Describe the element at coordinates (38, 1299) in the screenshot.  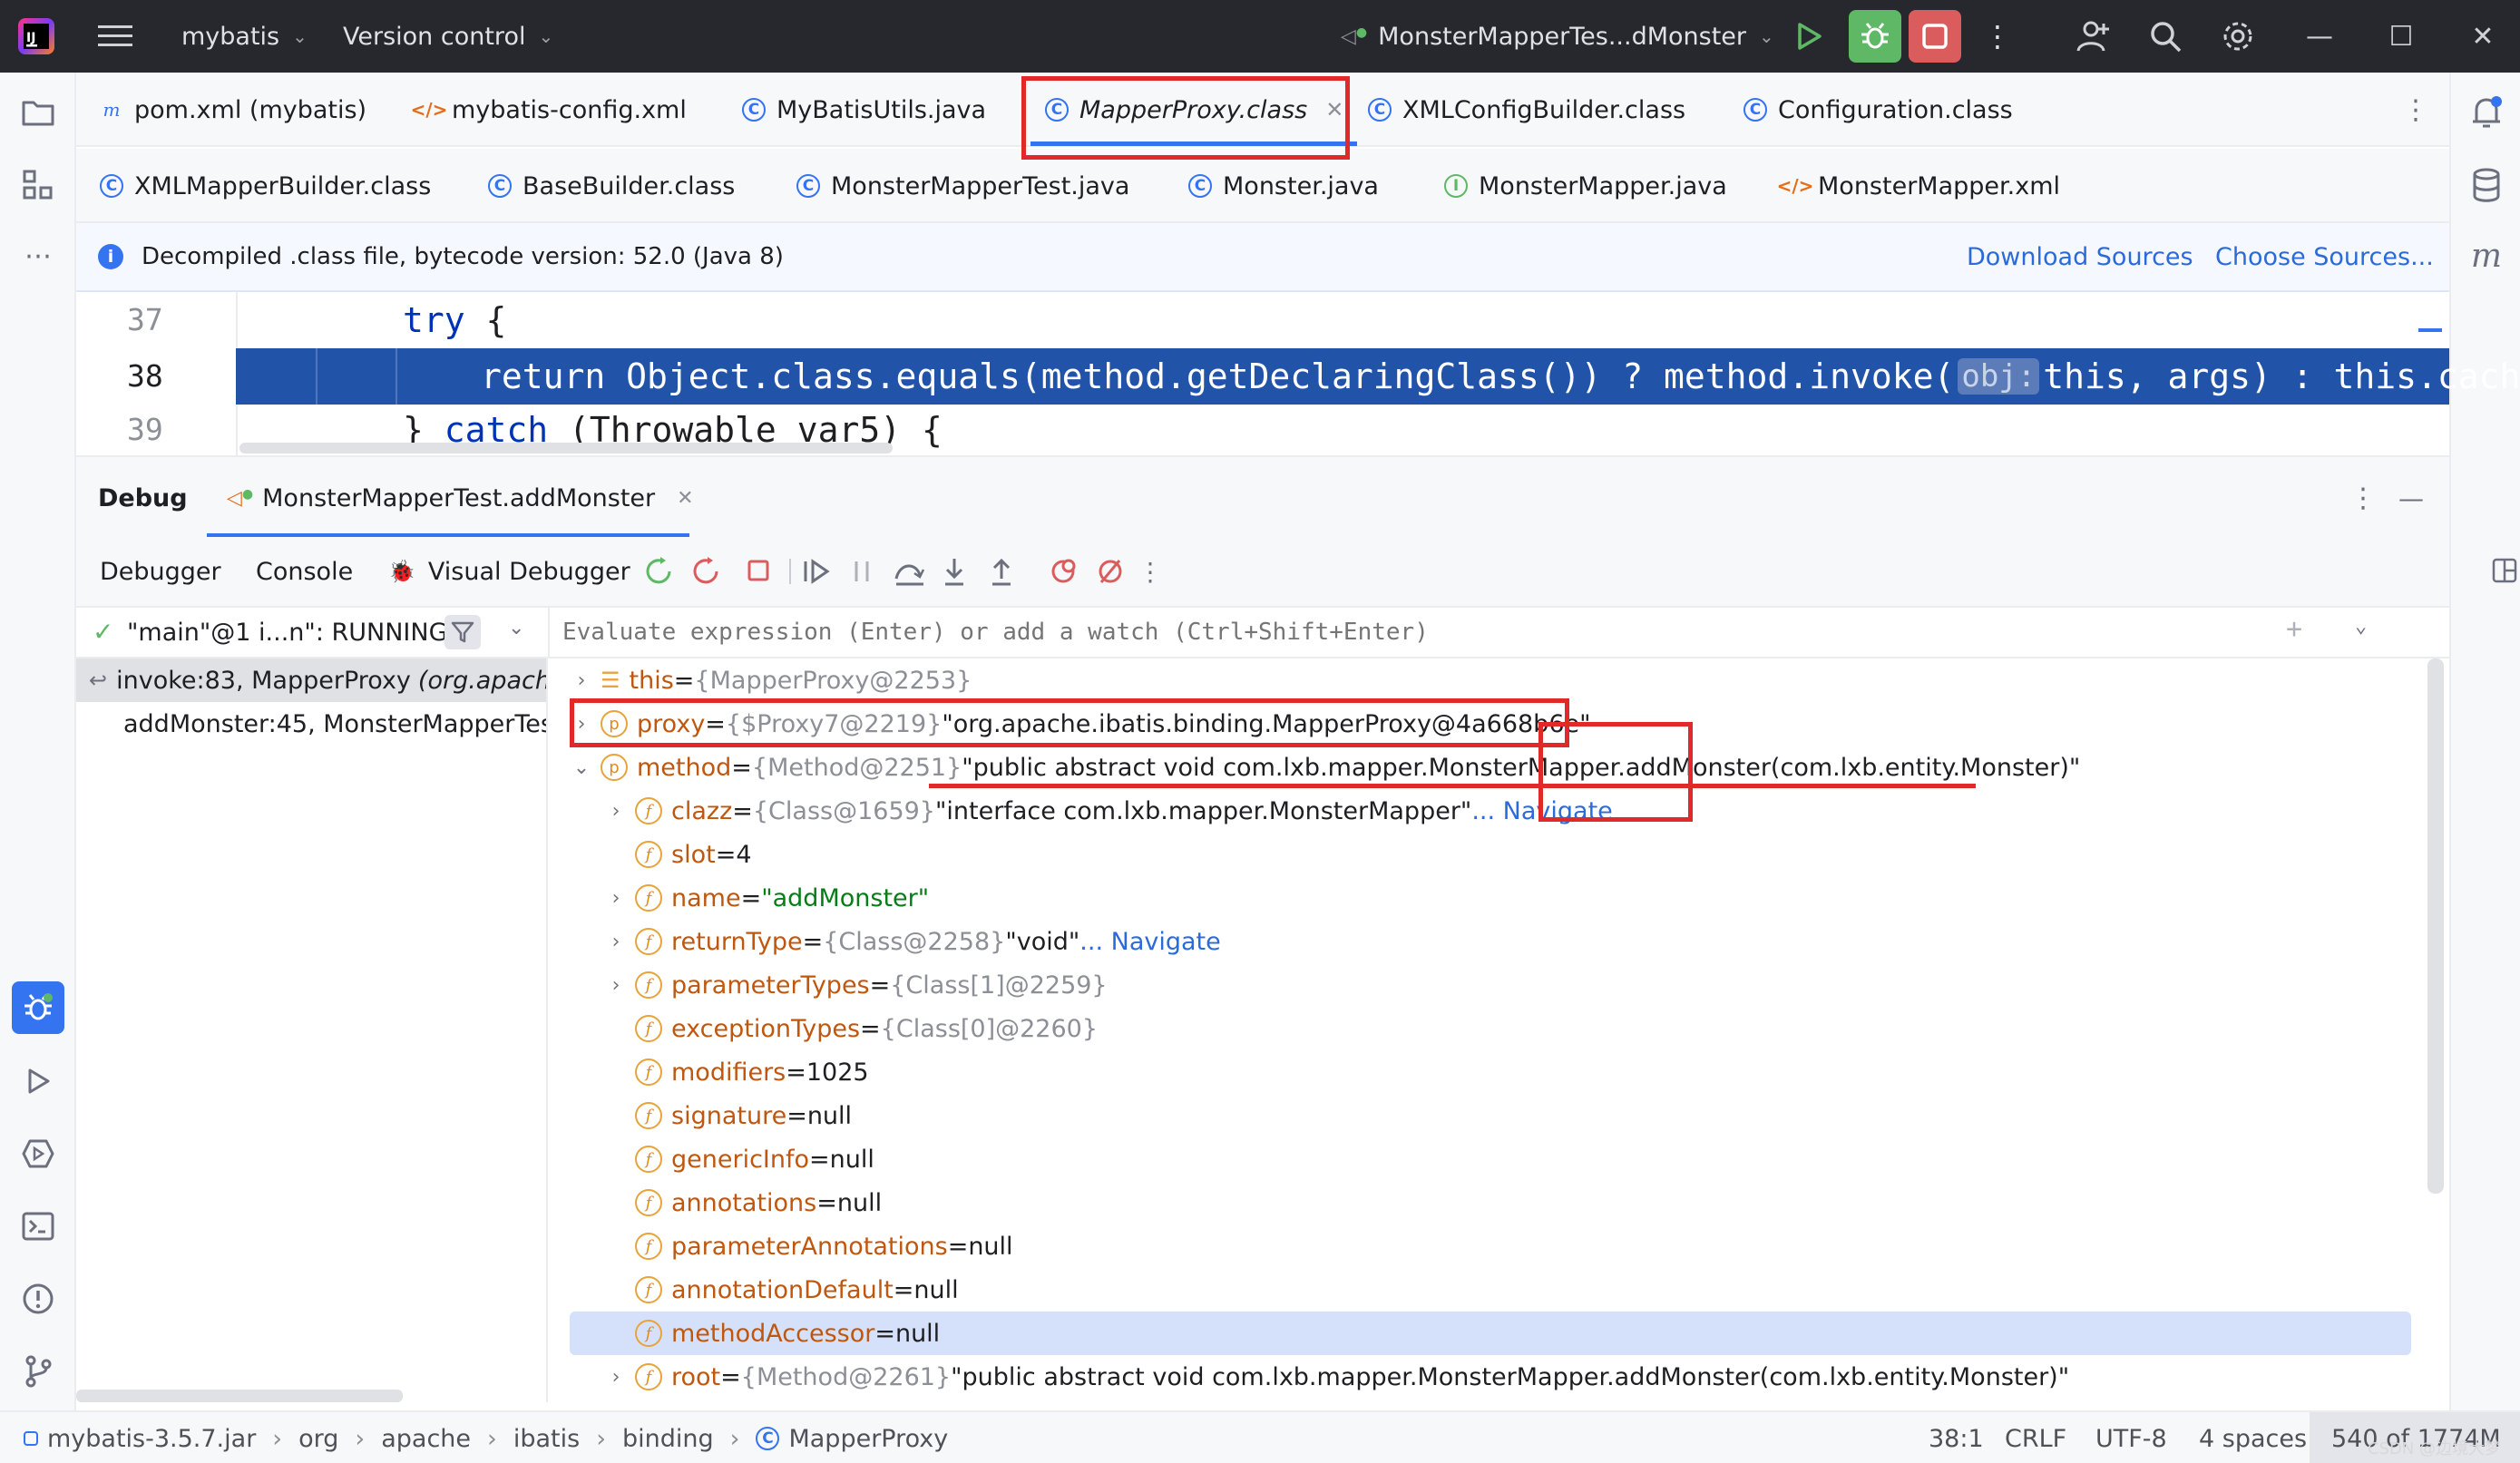
I see `problems-icon` at that location.